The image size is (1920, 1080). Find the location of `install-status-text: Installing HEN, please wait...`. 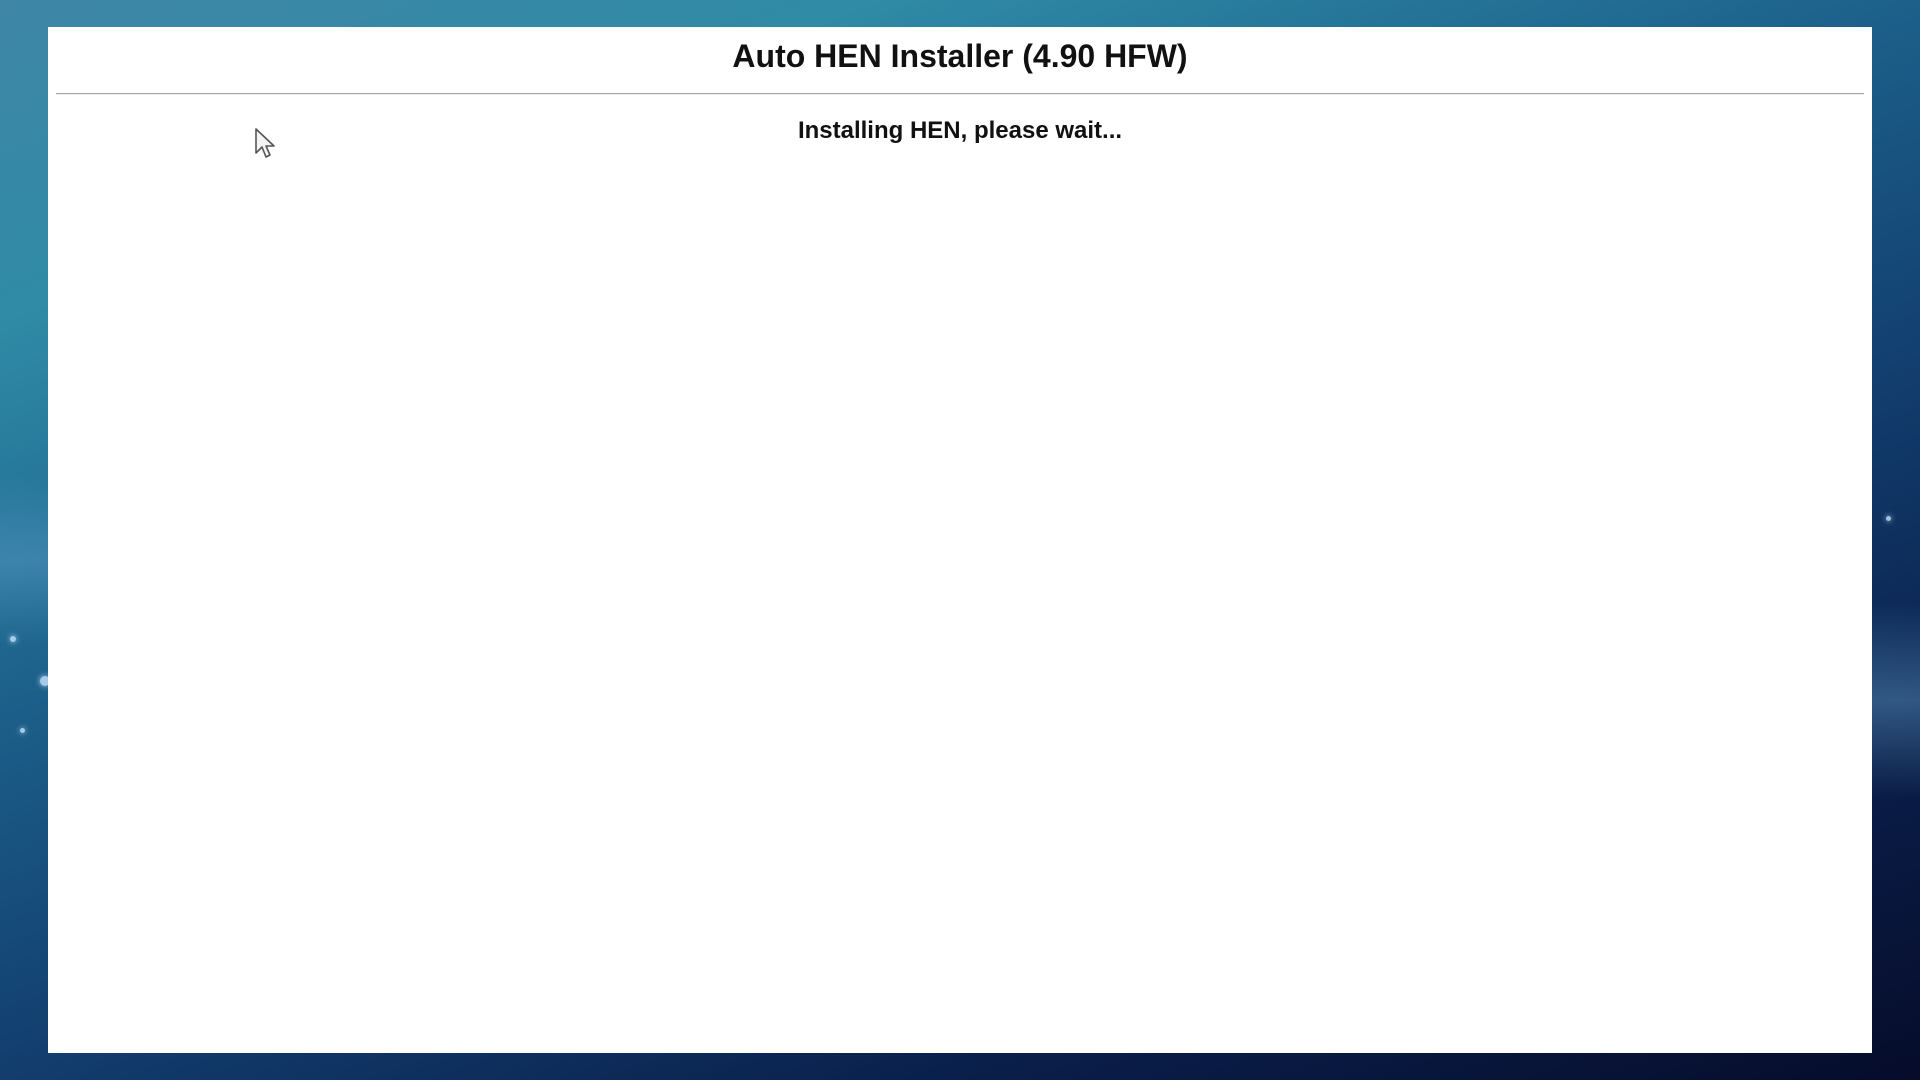

install-status-text: Installing HEN, please wait... is located at coordinates (960, 130).